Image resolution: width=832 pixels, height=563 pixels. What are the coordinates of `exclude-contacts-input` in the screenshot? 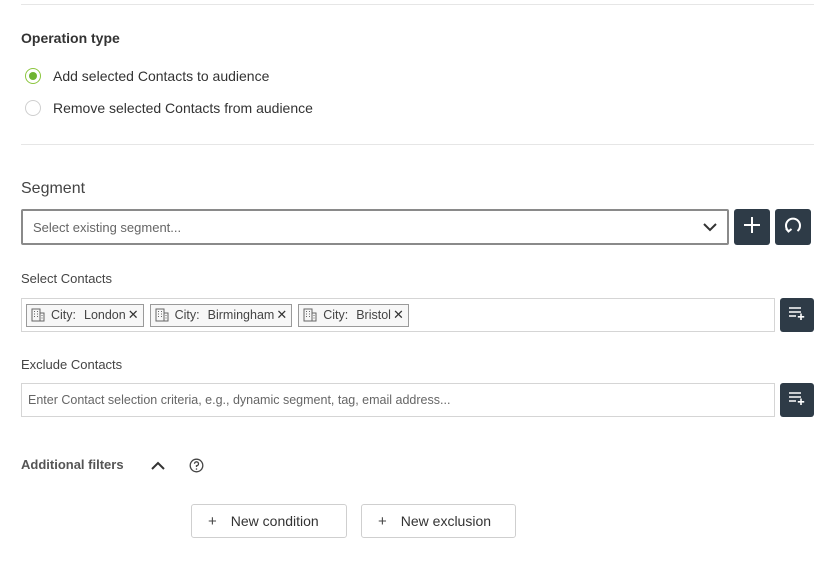 It's located at (398, 400).